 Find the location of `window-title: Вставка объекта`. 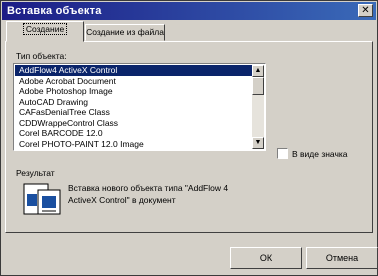

window-title: Вставка объекта is located at coordinates (54, 11).